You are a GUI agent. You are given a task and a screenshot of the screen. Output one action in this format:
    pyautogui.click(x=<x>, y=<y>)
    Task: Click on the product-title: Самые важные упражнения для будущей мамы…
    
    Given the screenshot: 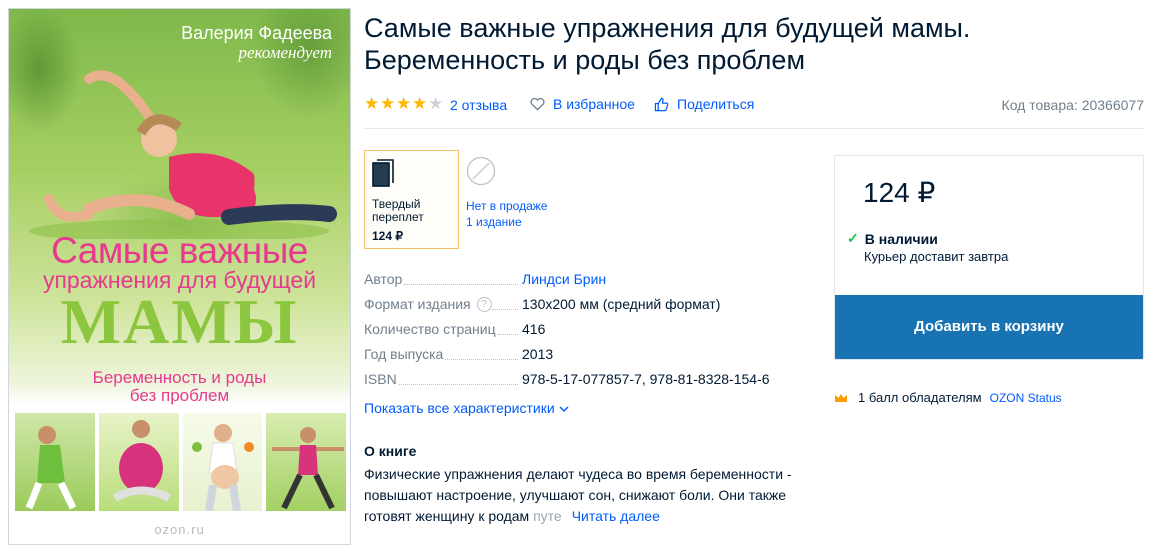 What is the action you would take?
    pyautogui.click(x=754, y=44)
    